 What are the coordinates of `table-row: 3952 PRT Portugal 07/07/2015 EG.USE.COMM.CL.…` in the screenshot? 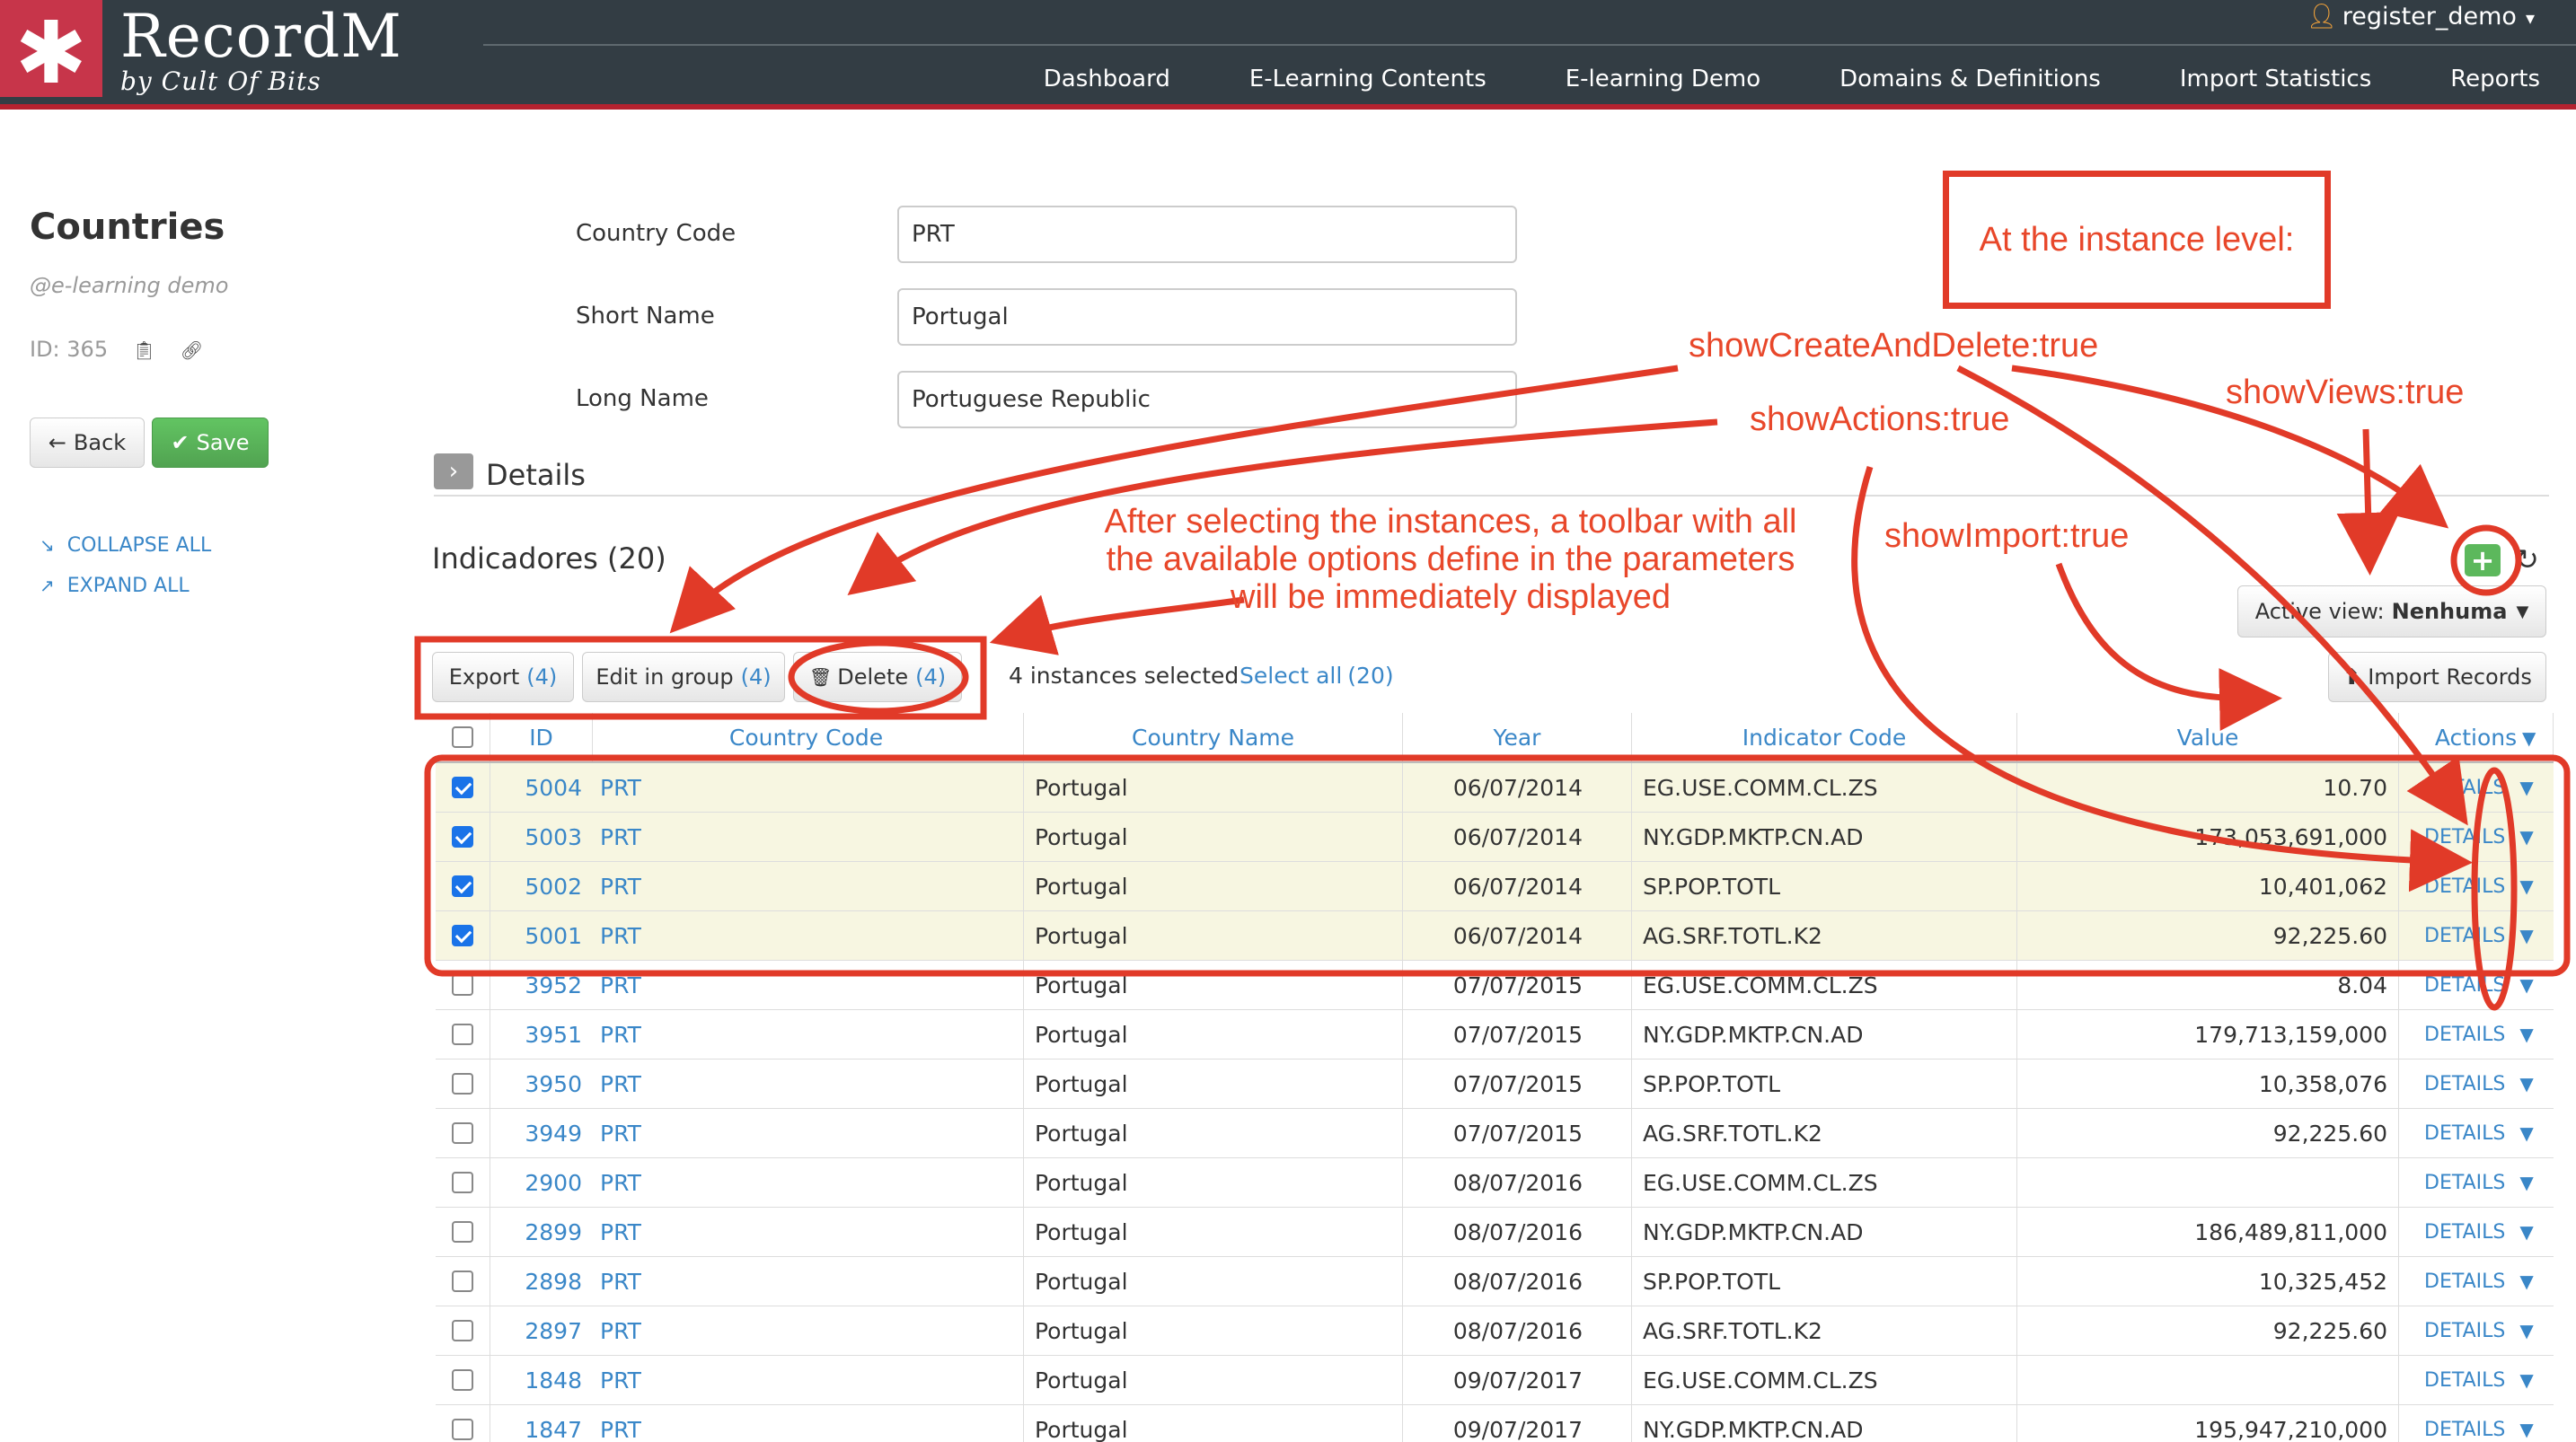 It's located at (1495, 985).